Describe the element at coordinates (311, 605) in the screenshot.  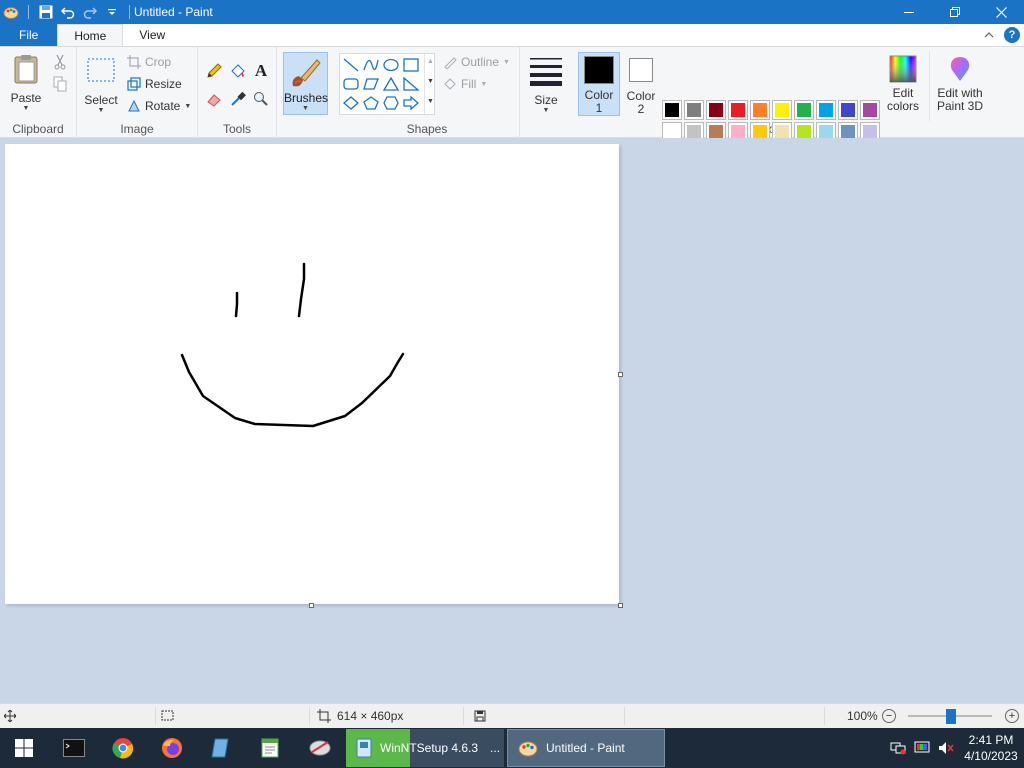
I see `resize-handle-bottom` at that location.